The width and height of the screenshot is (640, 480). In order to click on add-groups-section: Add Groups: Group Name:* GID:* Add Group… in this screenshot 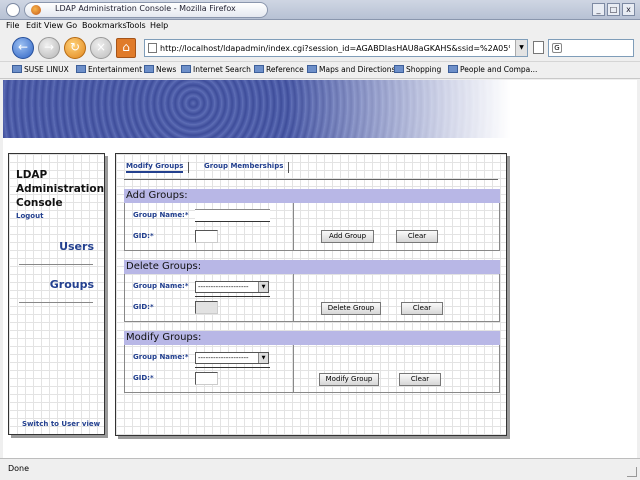, I will do `click(312, 220)`.